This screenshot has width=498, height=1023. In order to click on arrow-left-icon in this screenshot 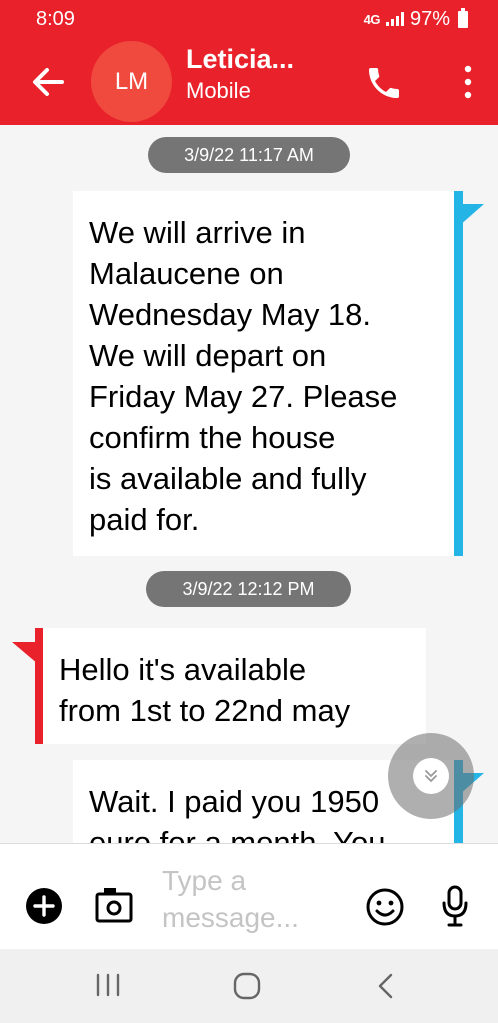, I will do `click(48, 82)`.